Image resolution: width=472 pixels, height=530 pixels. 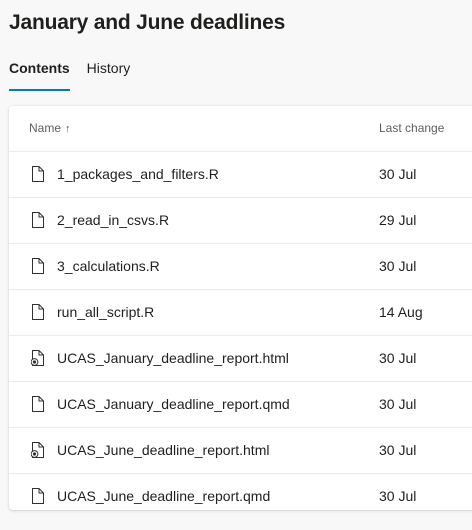 I want to click on last-change-date: 14 Aug, so click(x=401, y=312).